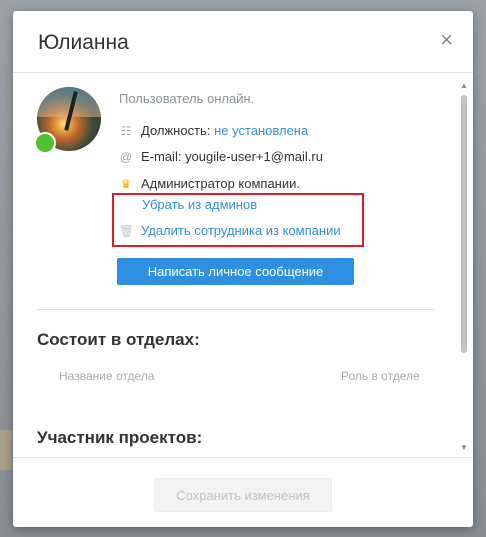 This screenshot has width=486, height=537. Describe the element at coordinates (464, 224) in the screenshot. I see `scrollbar-thumb` at that location.